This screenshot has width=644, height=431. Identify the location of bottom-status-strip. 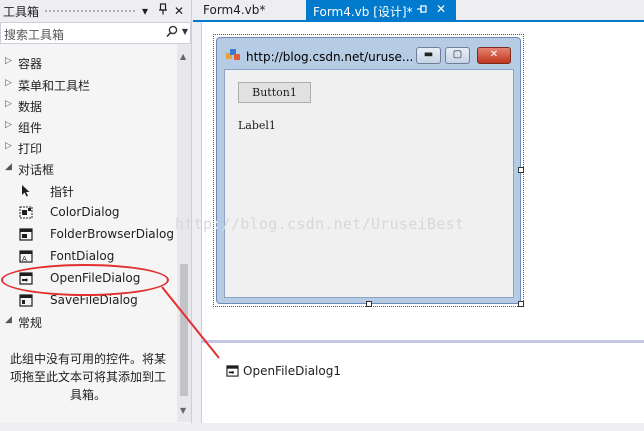
(322, 427).